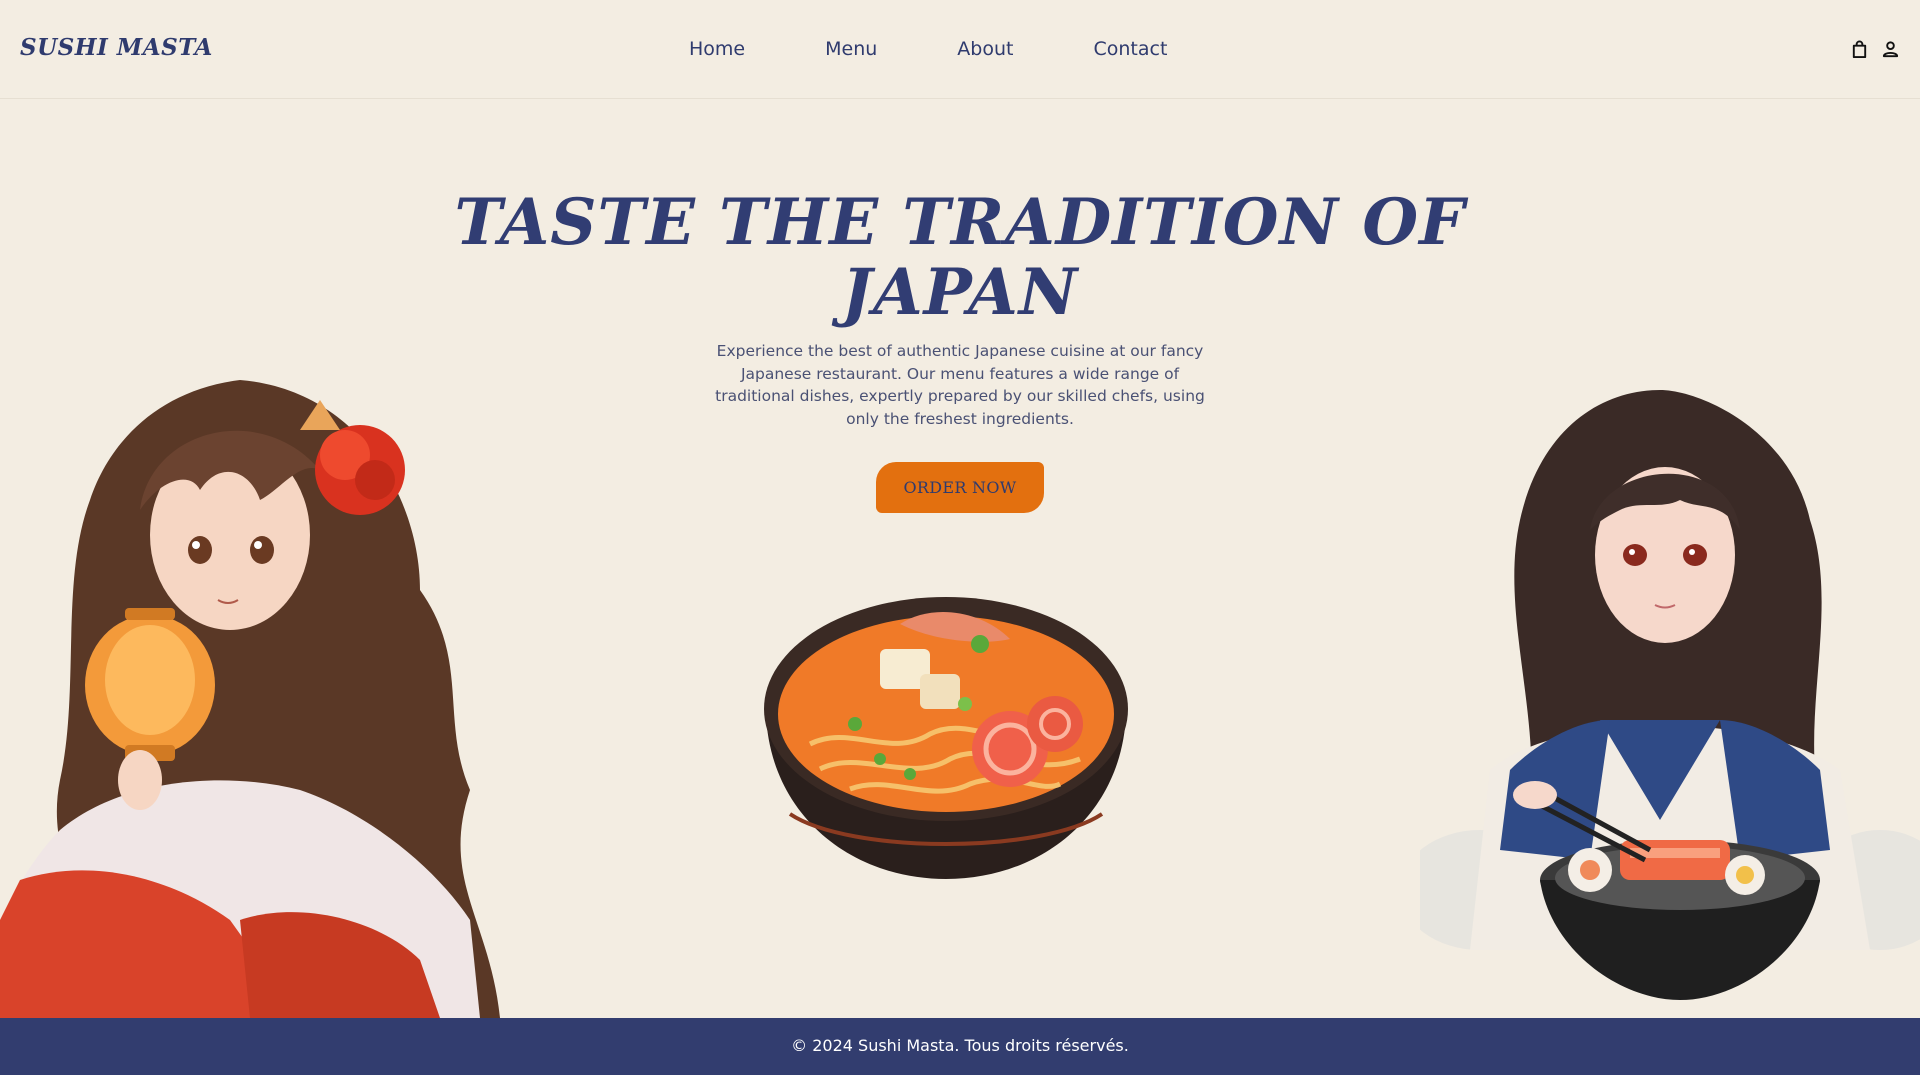 This screenshot has width=1920, height=1075. What do you see at coordinates (928, 49) in the screenshot?
I see `main-nav: Home Menu About Contact` at bounding box center [928, 49].